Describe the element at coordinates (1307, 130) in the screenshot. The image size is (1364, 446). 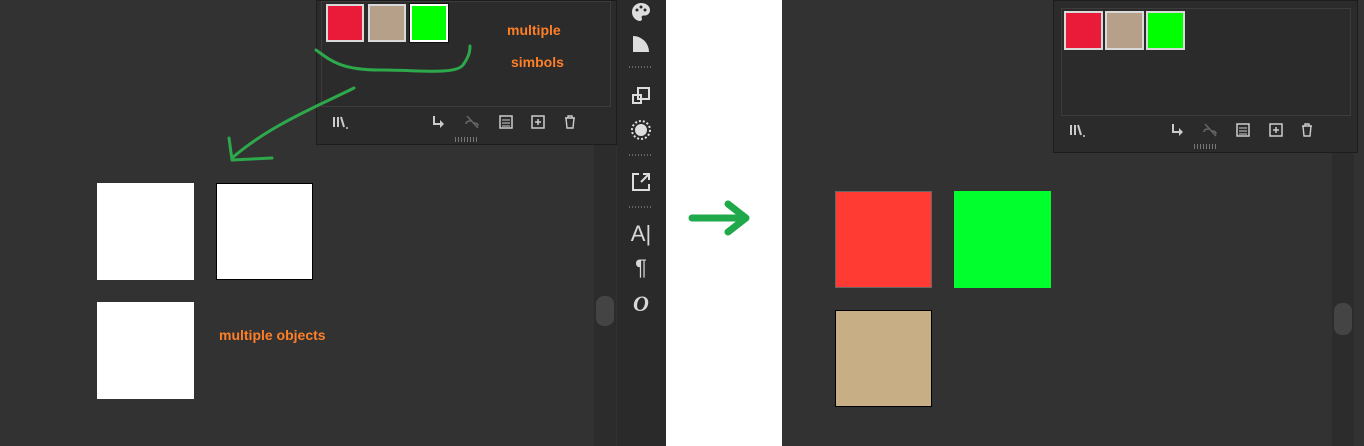
I see `delete-icon` at that location.